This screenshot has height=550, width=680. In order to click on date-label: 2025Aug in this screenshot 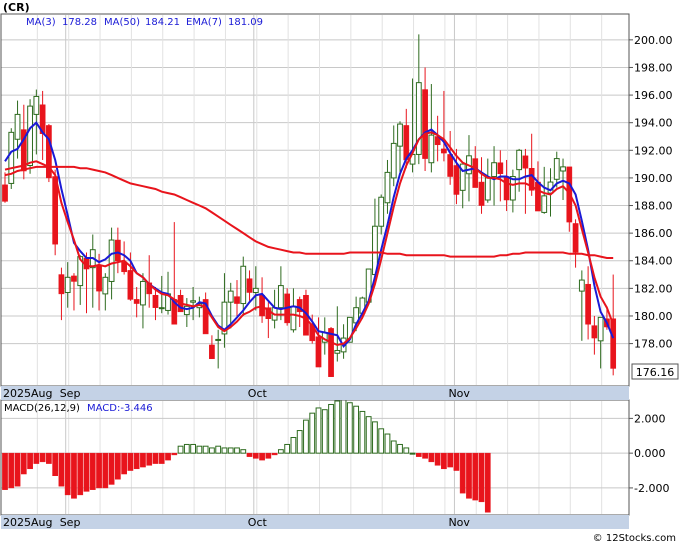, I will do `click(27, 522)`.